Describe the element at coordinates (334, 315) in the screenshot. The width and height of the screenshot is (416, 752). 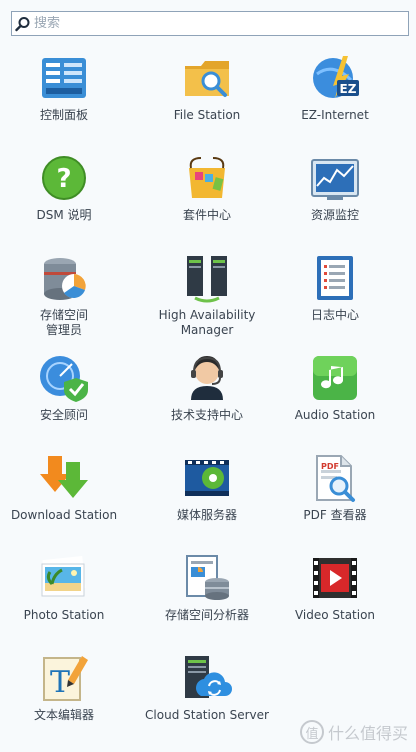
I see `app-label: 日志中心` at that location.